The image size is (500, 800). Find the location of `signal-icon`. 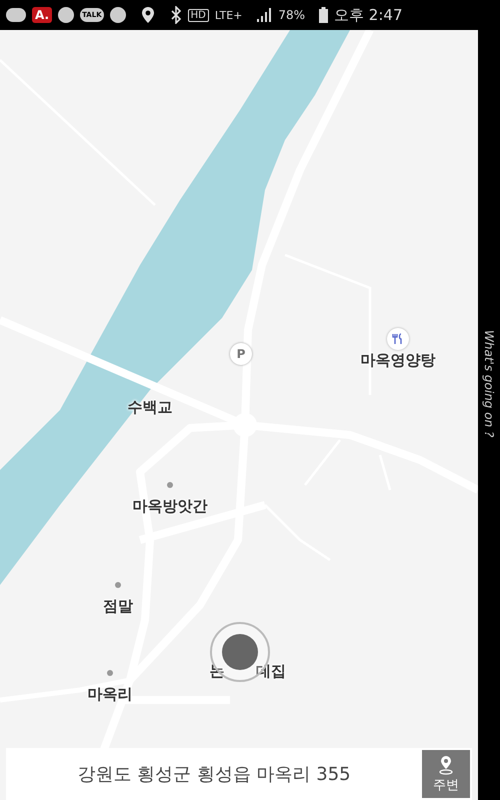

signal-icon is located at coordinates (264, 15).